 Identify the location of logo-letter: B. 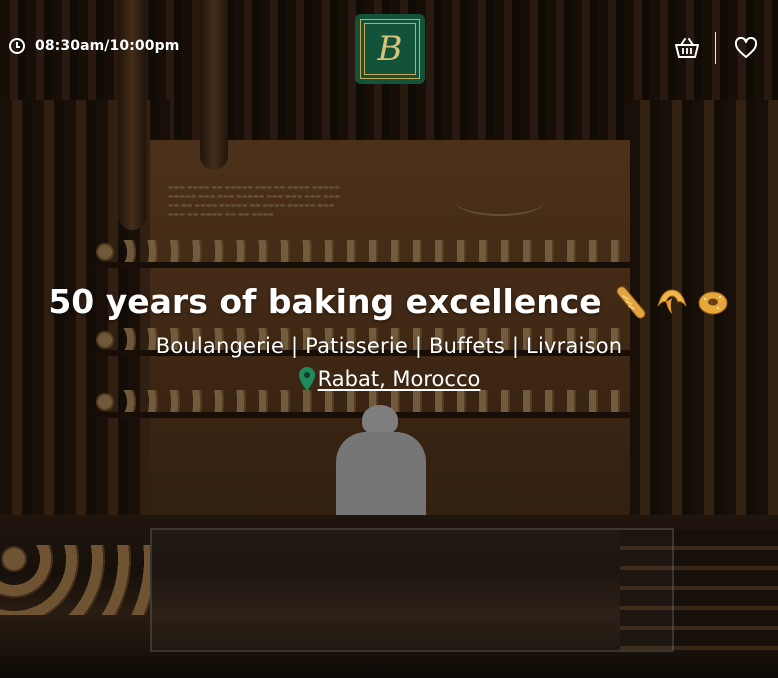
(390, 49).